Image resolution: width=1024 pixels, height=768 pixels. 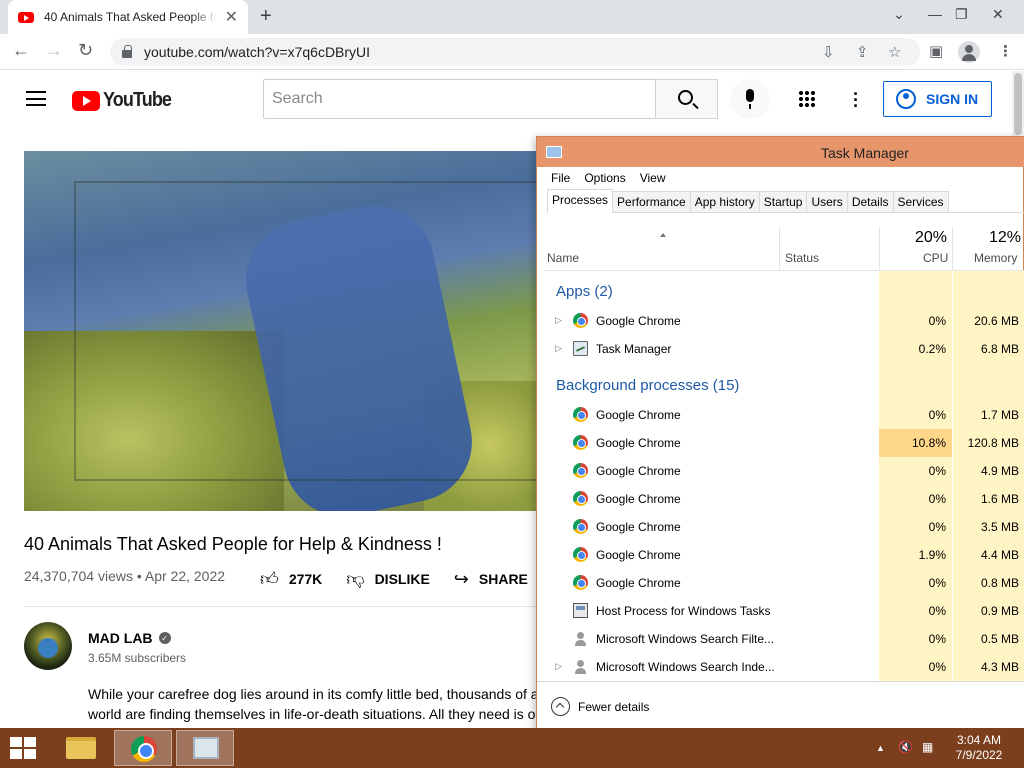 I want to click on tab-details: Details, so click(x=870, y=201).